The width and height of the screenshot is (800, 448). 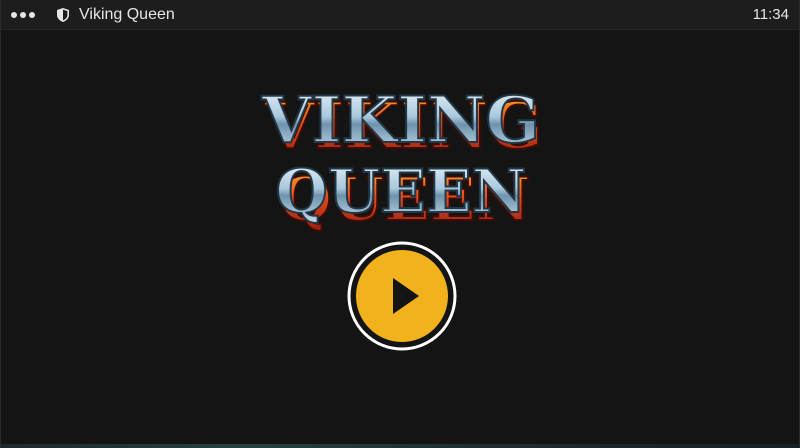 What do you see at coordinates (402, 296) in the screenshot?
I see `play-button` at bounding box center [402, 296].